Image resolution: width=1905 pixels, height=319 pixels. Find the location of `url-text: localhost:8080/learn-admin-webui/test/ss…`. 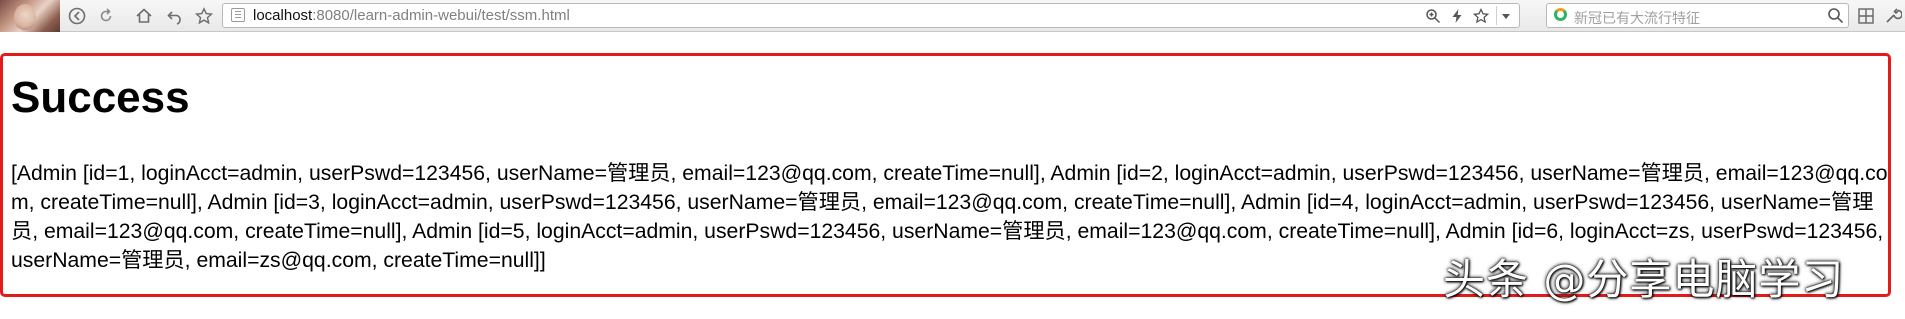

url-text: localhost:8080/learn-admin-webui/test/ss… is located at coordinates (411, 15).